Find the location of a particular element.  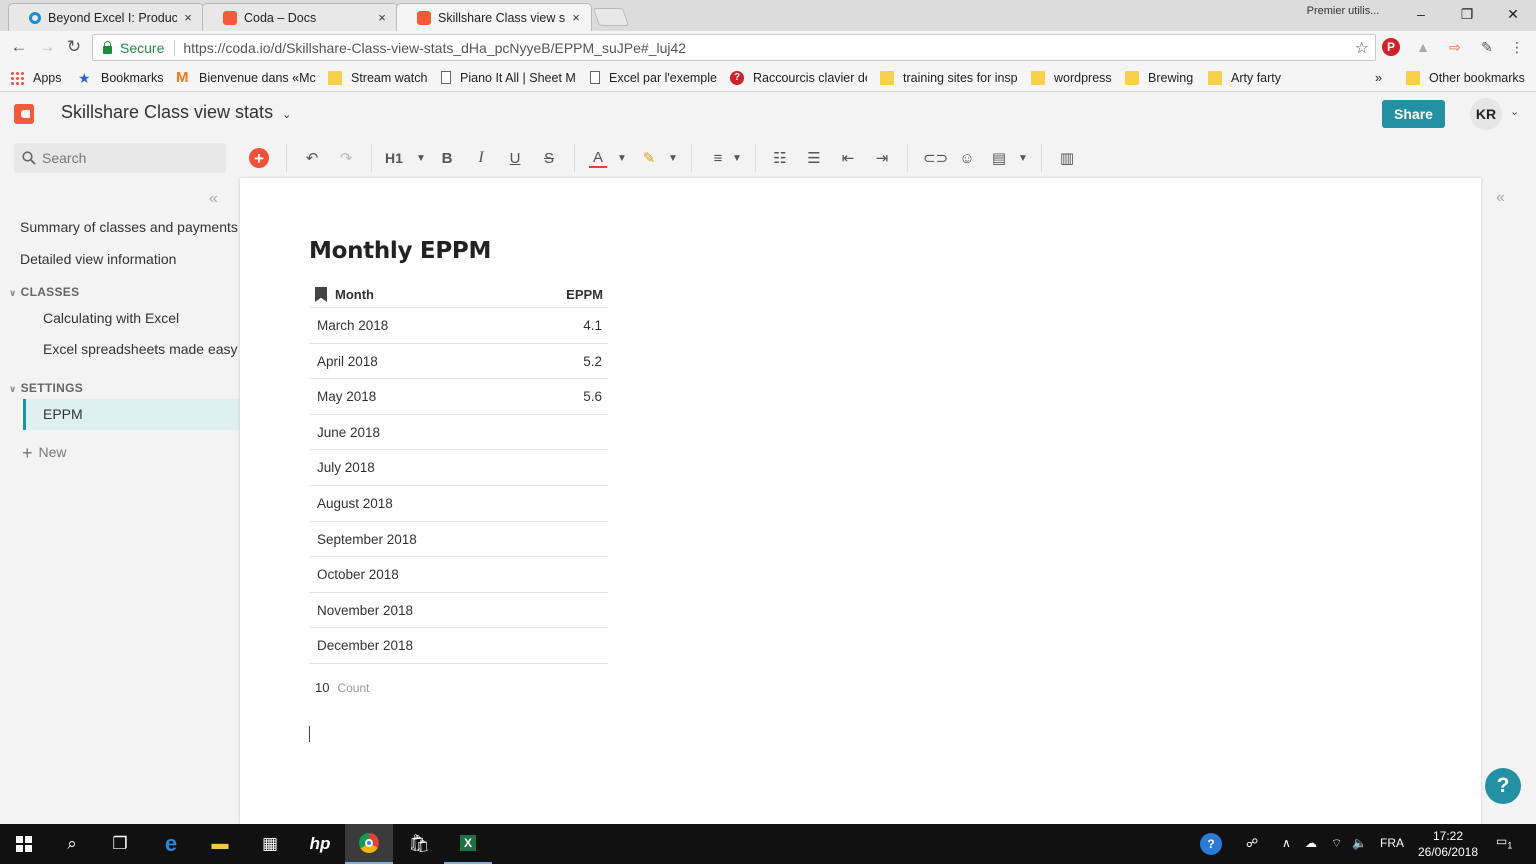

avatar: KR is located at coordinates (1486, 114).